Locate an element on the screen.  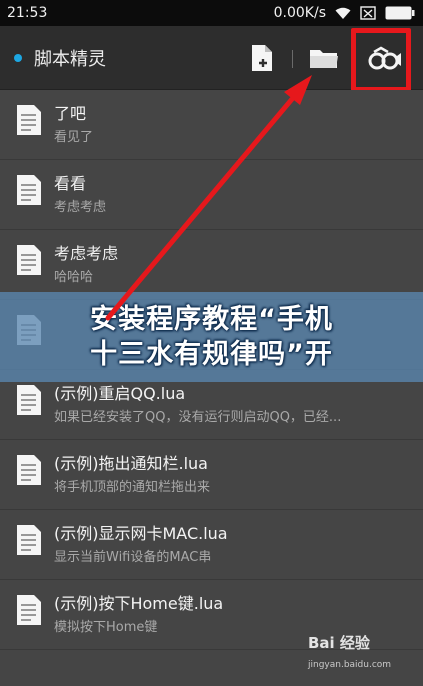
script-title: (示例)重启QQ.lua is located at coordinates (120, 393).